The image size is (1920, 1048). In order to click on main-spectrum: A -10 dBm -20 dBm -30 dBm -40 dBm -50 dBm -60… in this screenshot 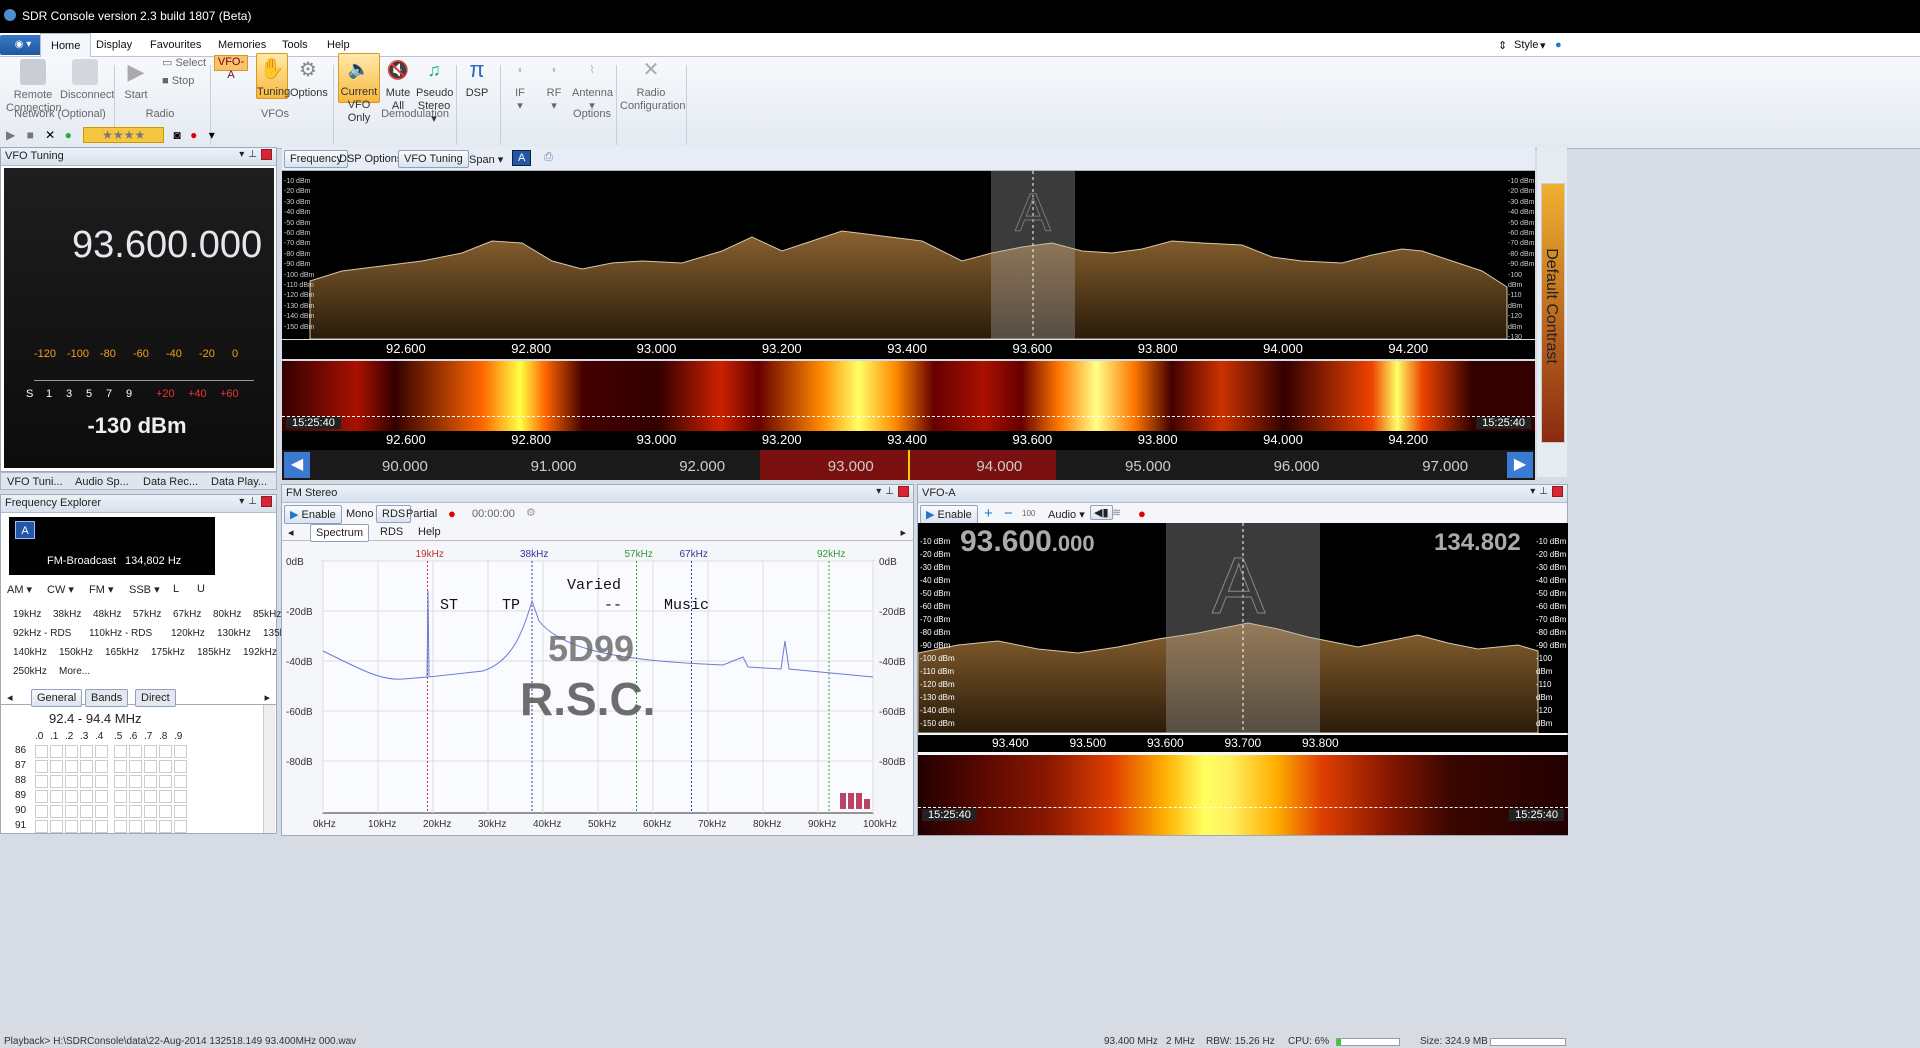, I will do `click(908, 282)`.